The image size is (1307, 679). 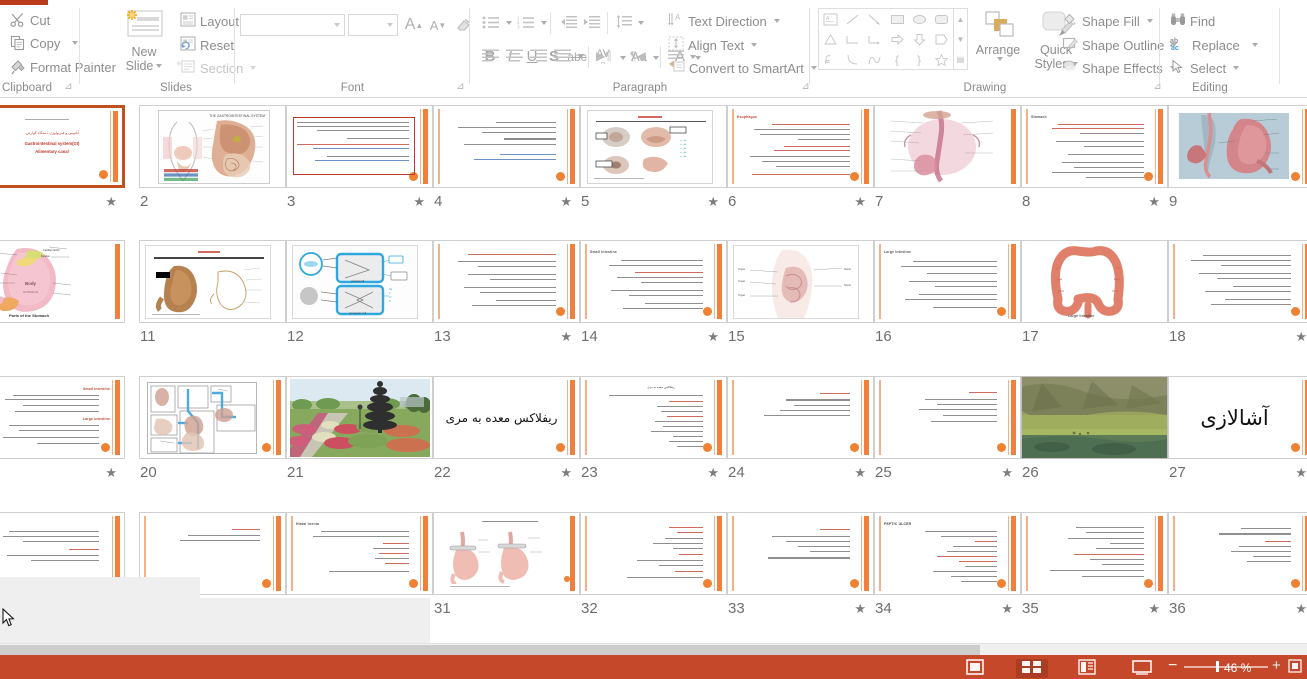 What do you see at coordinates (1237, 579) in the screenshot?
I see `slide-cell: 36 ★` at bounding box center [1237, 579].